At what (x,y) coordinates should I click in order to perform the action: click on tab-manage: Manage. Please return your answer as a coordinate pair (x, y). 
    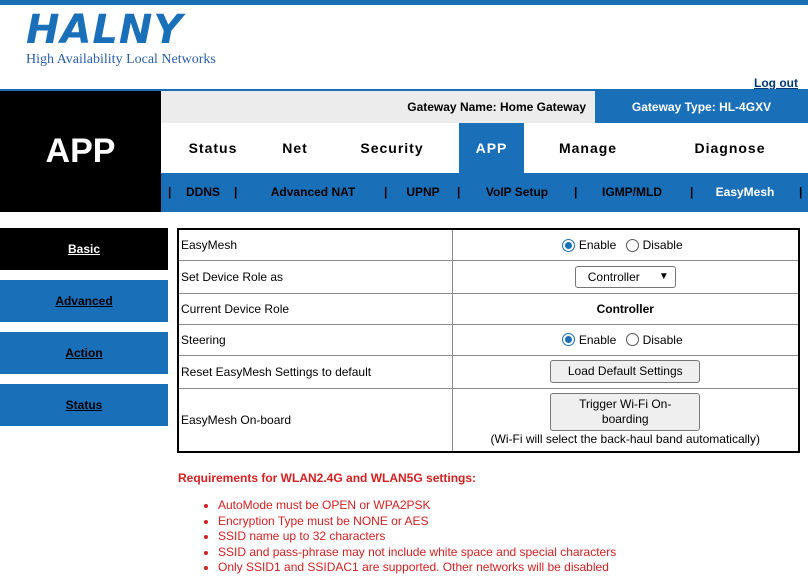
    Looking at the image, I should click on (588, 148).